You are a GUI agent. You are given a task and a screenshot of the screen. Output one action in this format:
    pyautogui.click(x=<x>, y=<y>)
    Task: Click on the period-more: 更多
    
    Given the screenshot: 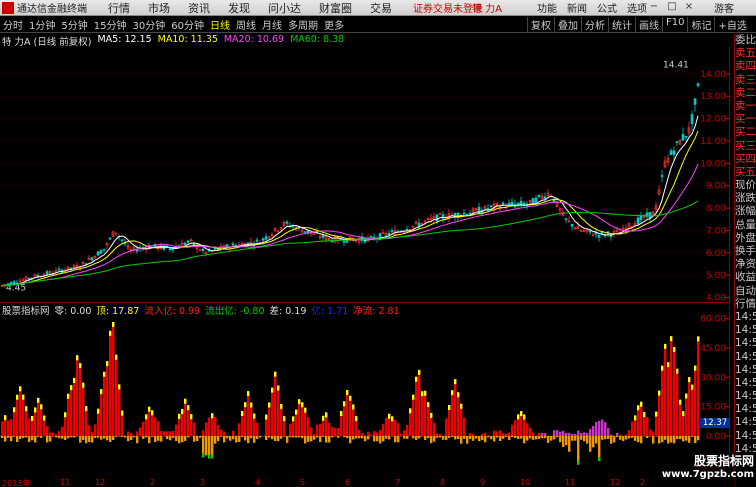 What is the action you would take?
    pyautogui.click(x=334, y=24)
    